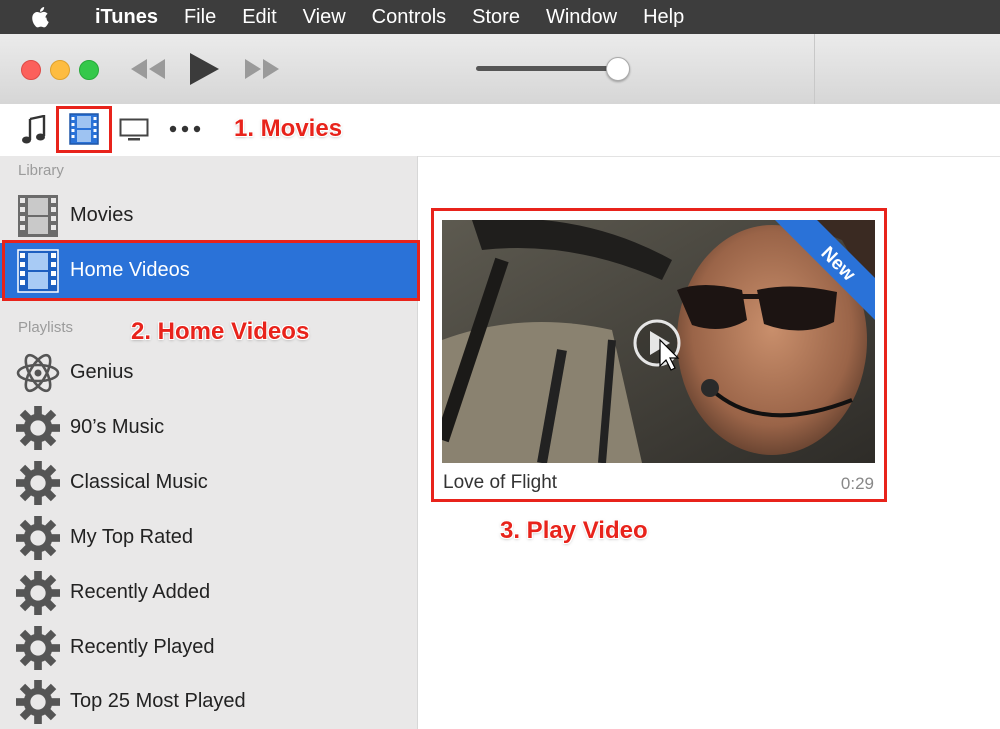  What do you see at coordinates (208, 537) in the screenshot?
I see `sidebar-item-my-top-rated: My Top Rated` at bounding box center [208, 537].